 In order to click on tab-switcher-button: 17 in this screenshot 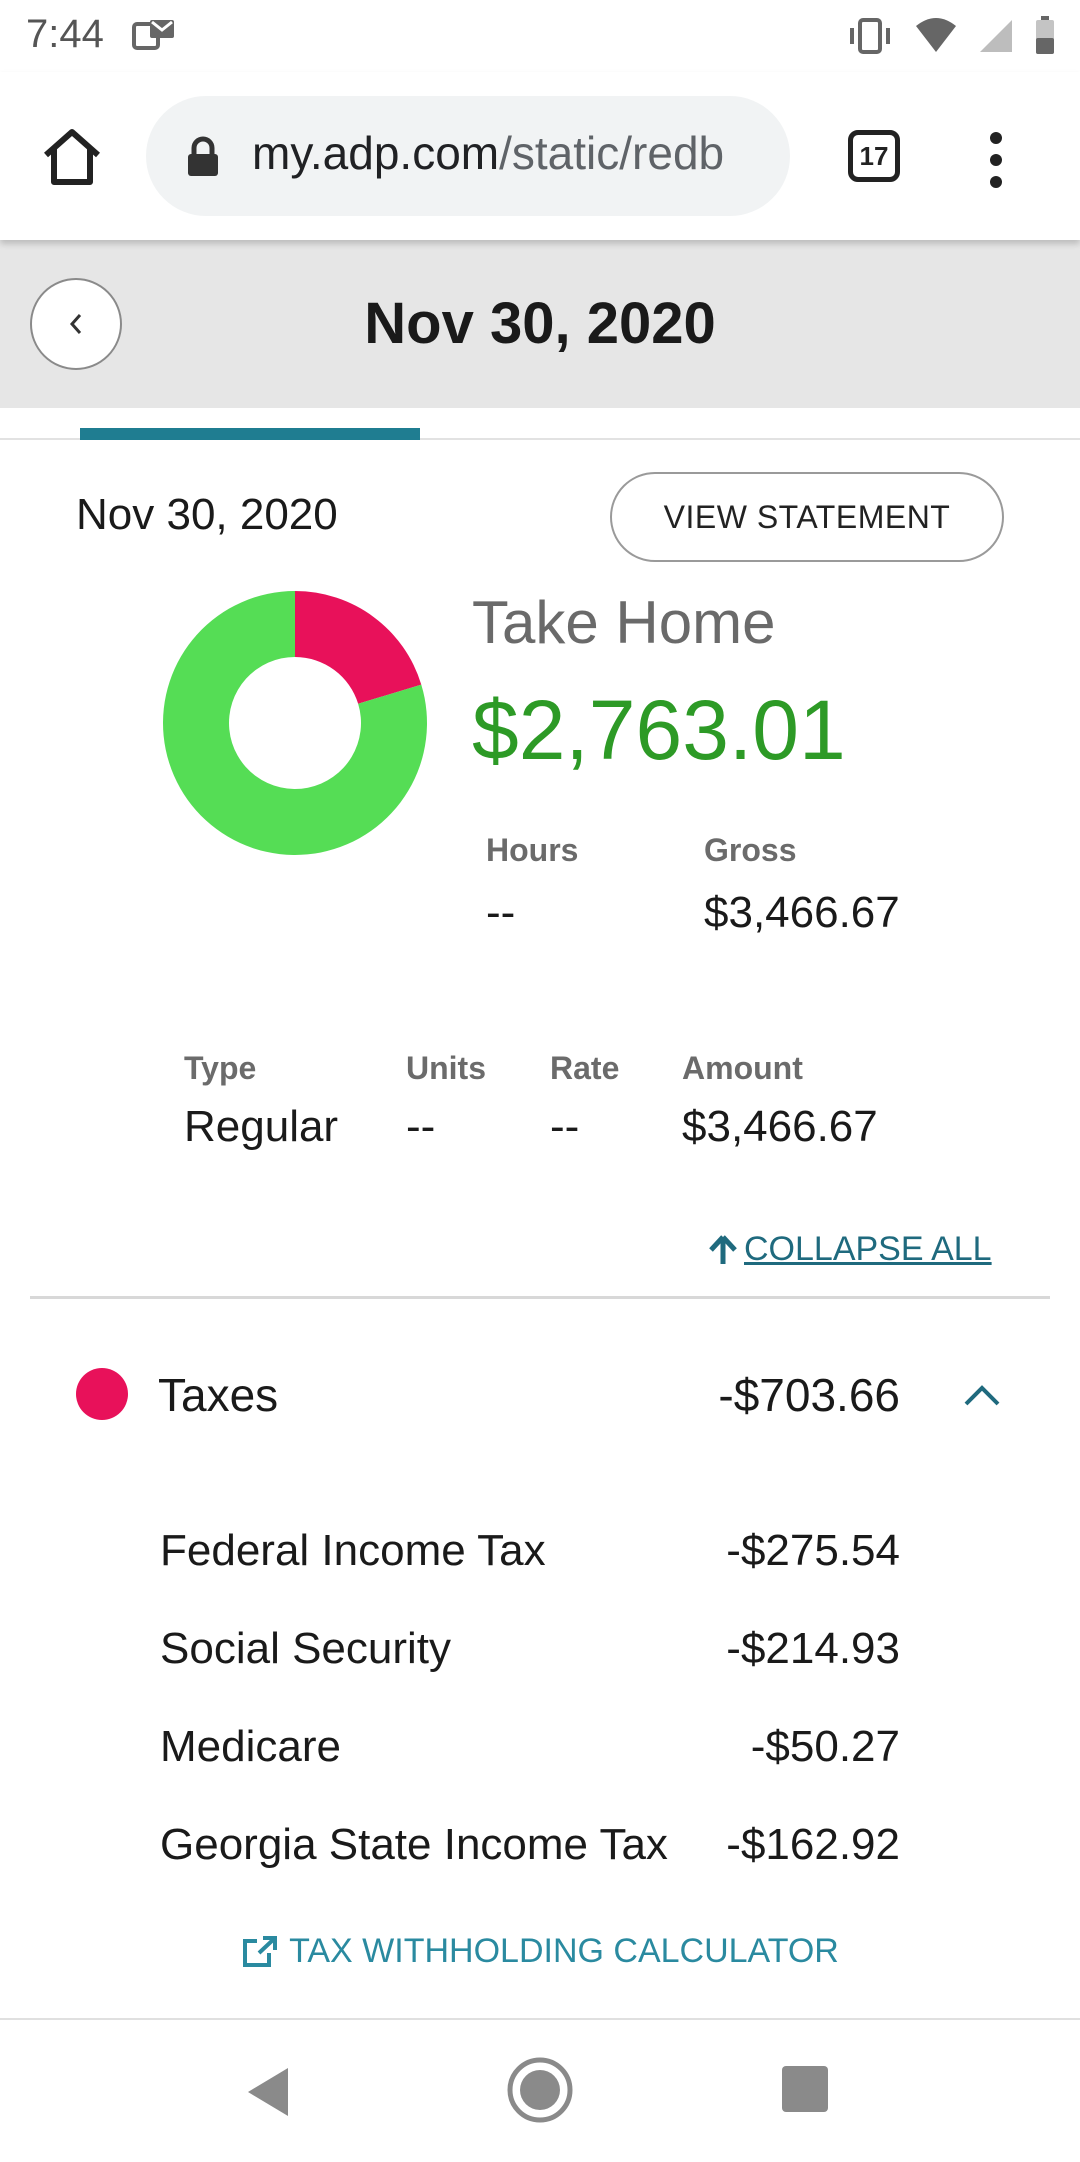, I will do `click(874, 156)`.